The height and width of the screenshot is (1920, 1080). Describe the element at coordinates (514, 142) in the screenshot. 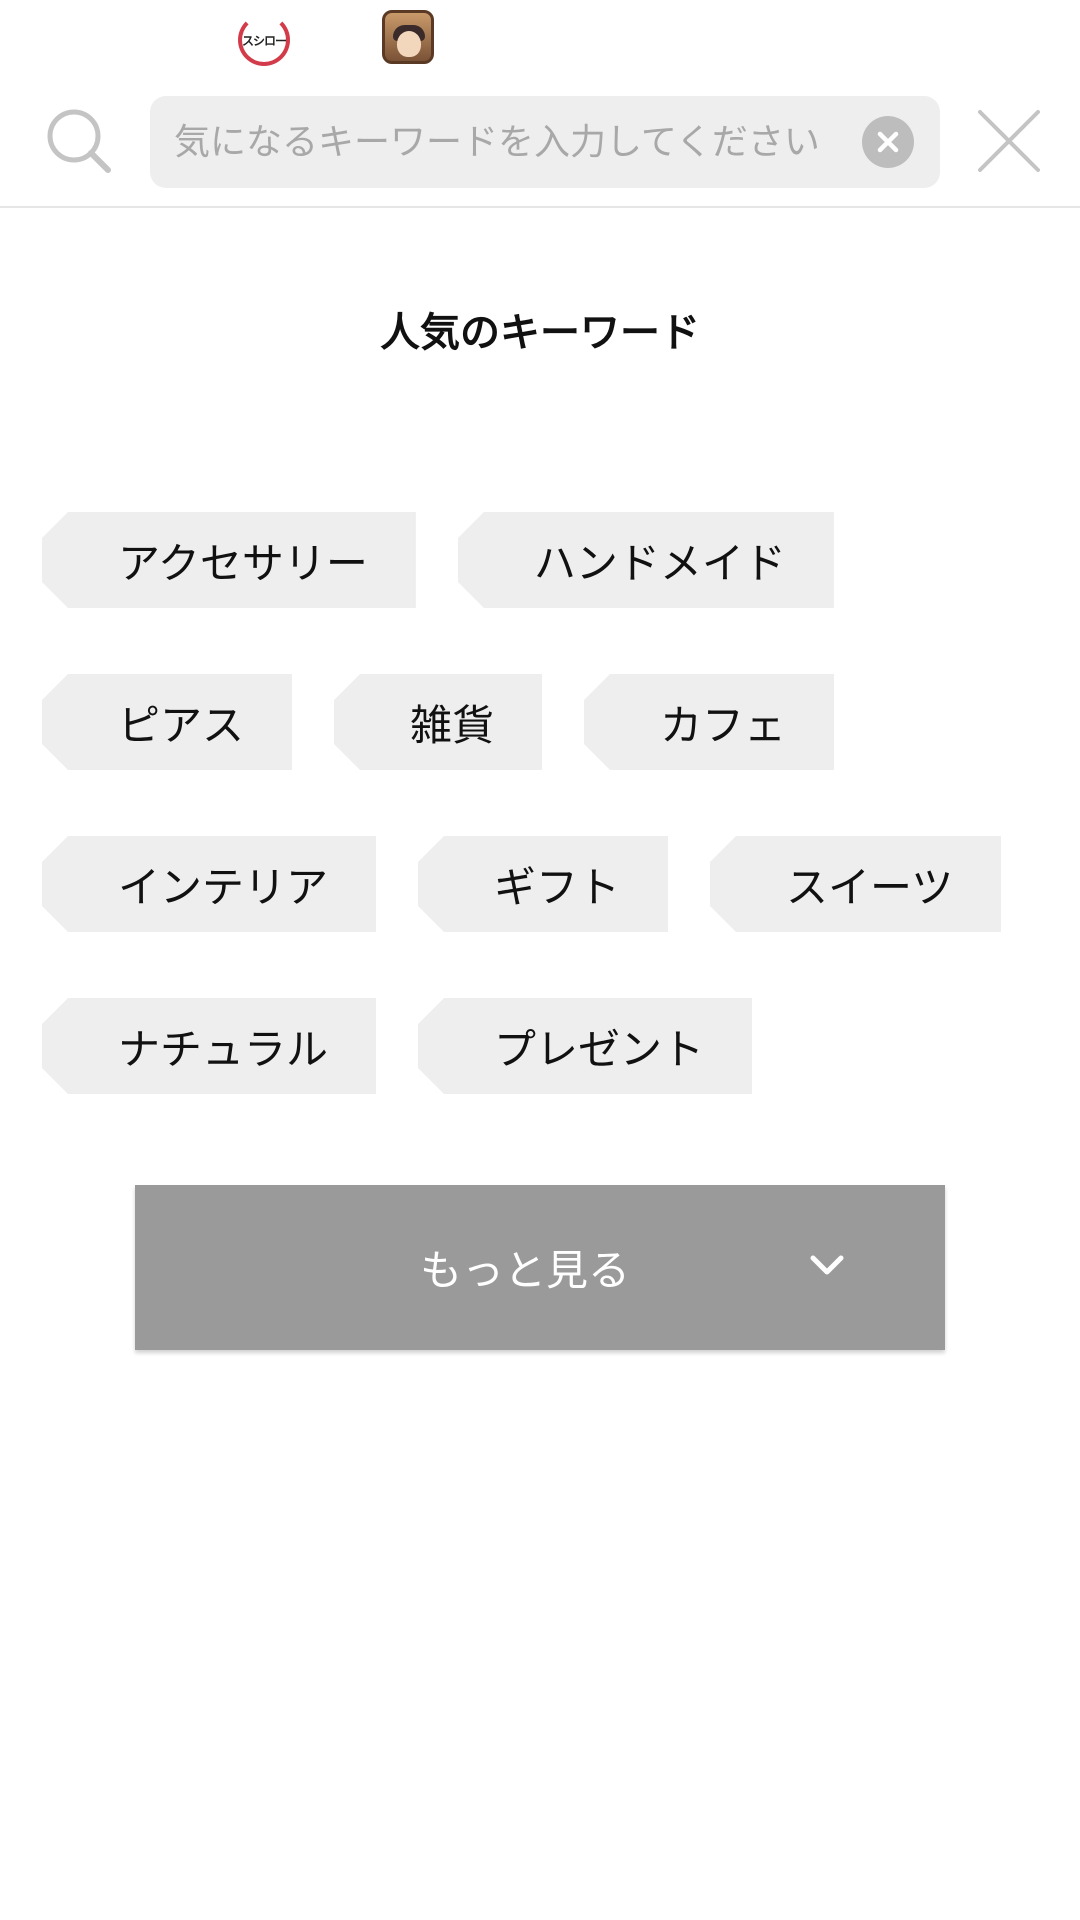

I see `search-input` at that location.